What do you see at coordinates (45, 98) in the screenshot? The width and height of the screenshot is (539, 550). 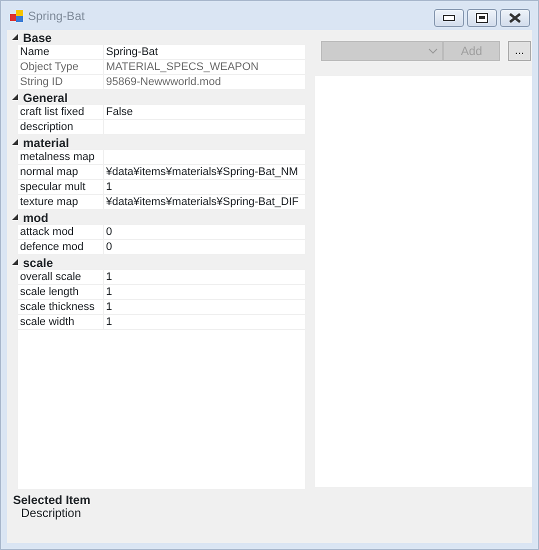 I see `category-header: General` at bounding box center [45, 98].